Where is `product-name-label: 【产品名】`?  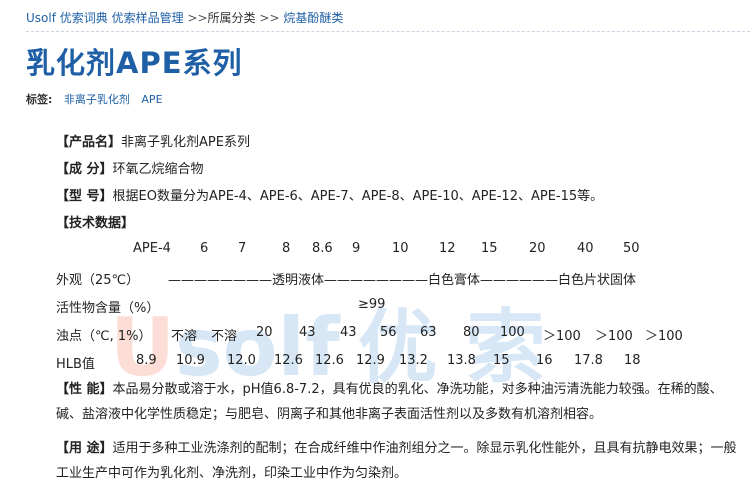 product-name-label: 【产品名】 is located at coordinates (89, 142).